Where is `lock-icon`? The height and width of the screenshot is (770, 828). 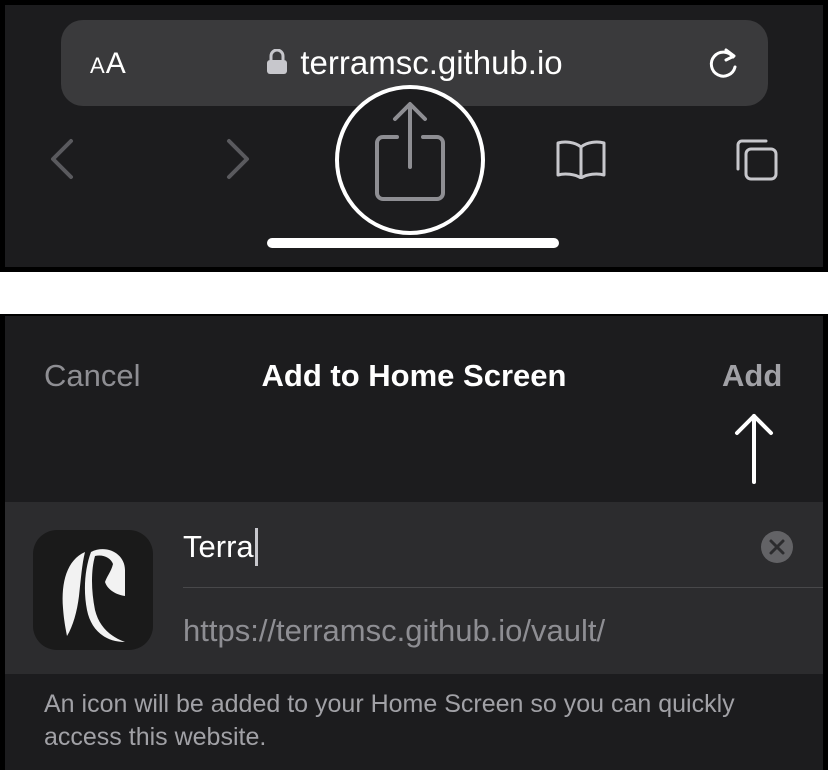
lock-icon is located at coordinates (277, 62).